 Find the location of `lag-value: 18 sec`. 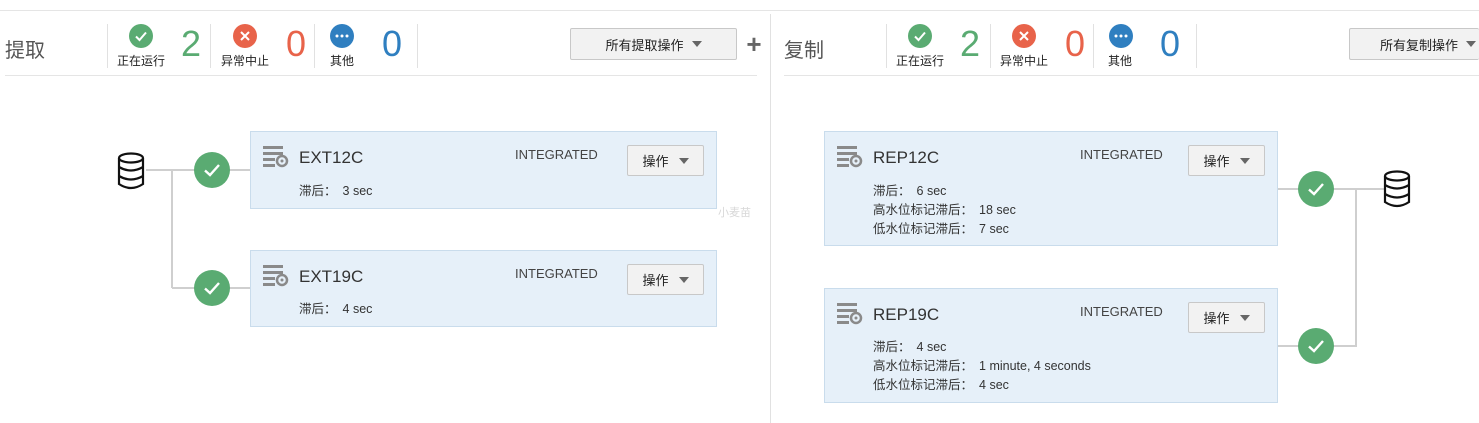

lag-value: 18 sec is located at coordinates (997, 210).